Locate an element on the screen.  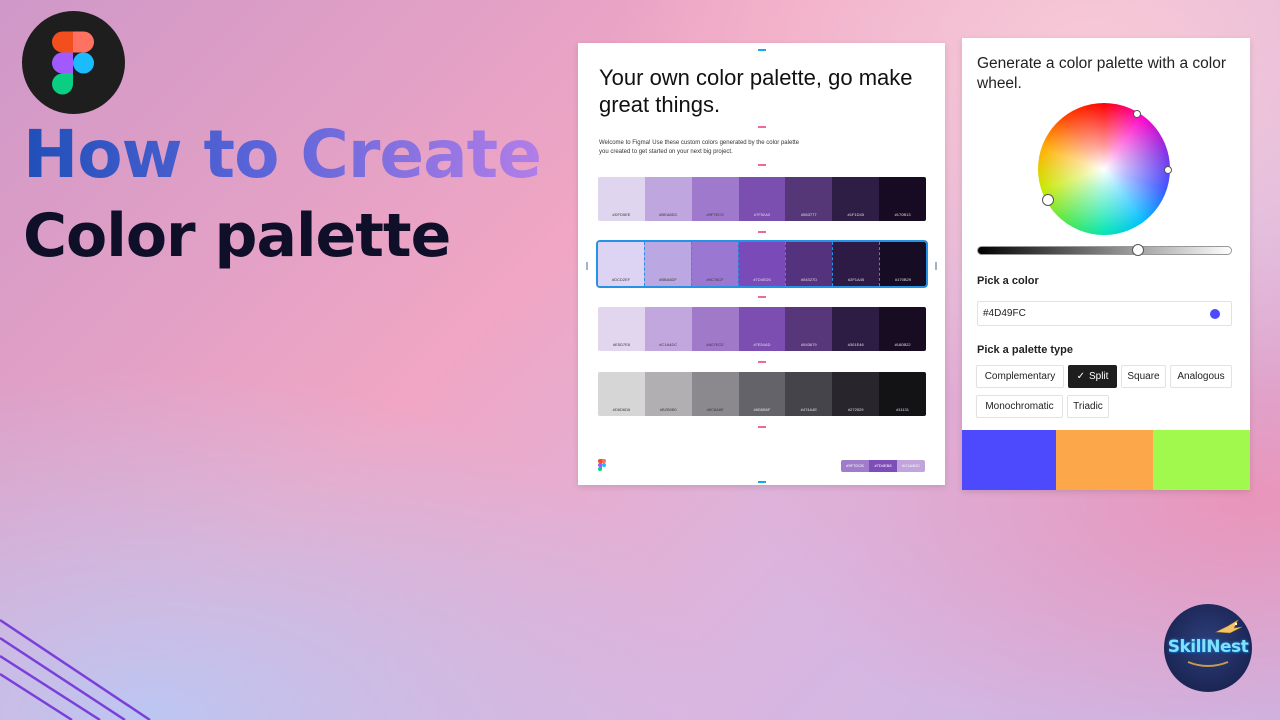
swatch-hex-label: #8C8A8E is located at coordinates (715, 409).